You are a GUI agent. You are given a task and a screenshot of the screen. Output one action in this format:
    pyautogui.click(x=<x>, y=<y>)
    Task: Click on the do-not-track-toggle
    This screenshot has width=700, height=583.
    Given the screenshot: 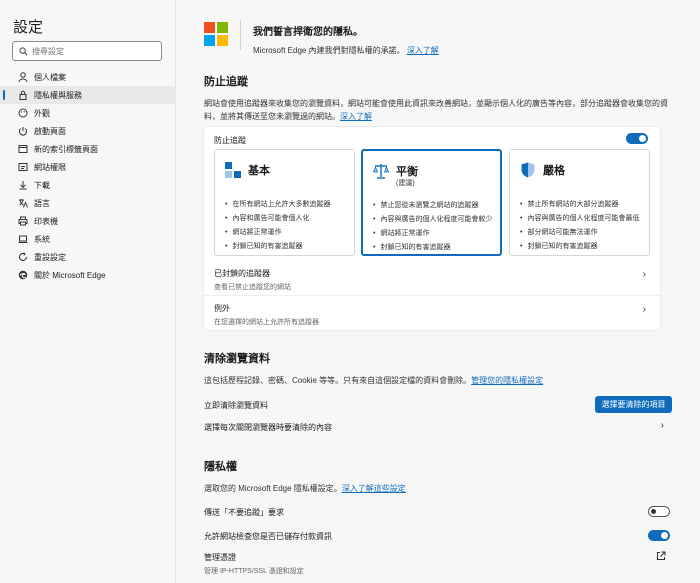 What is the action you would take?
    pyautogui.click(x=659, y=511)
    